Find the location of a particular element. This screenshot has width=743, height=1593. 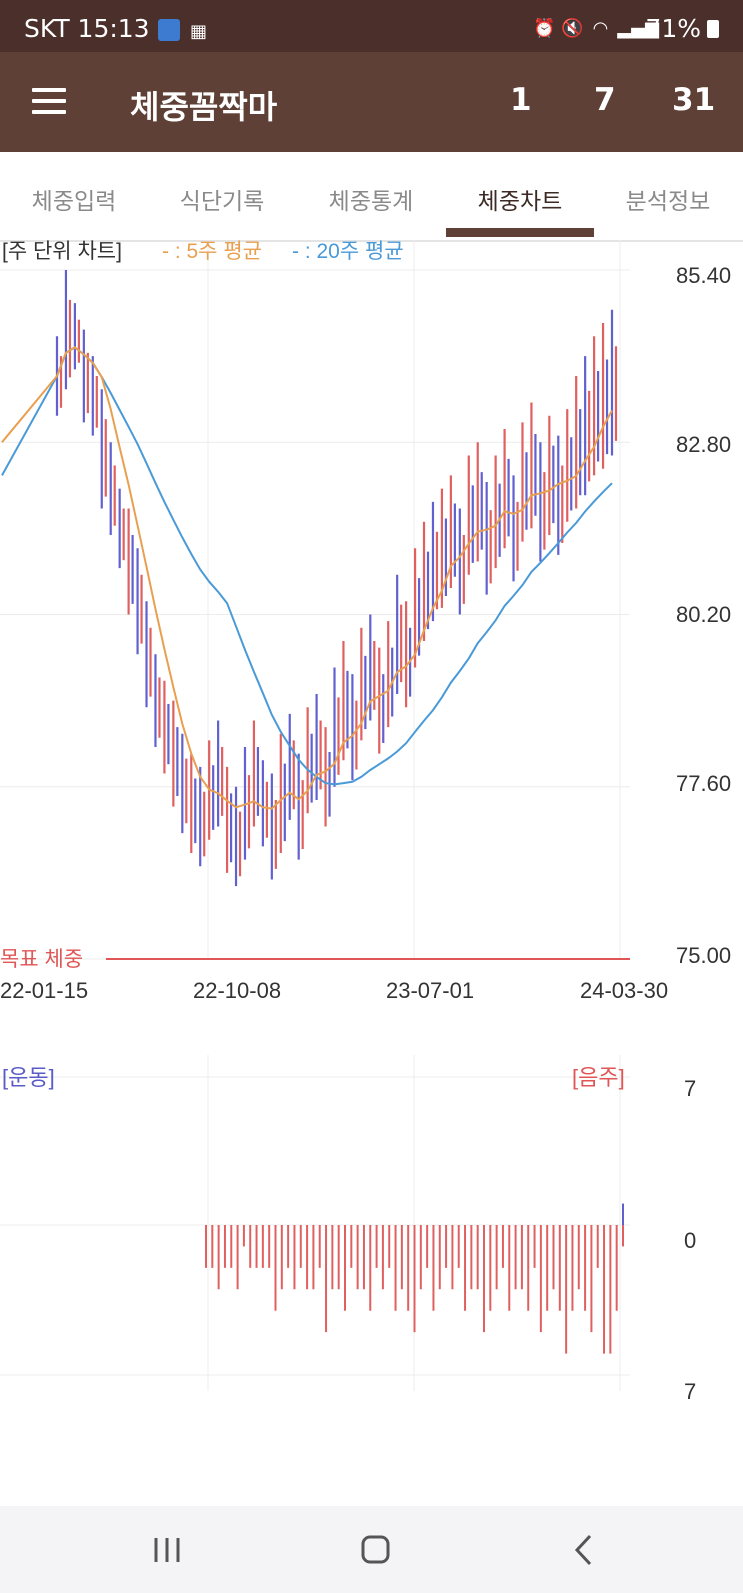

wifi-icon: ◠ is located at coordinates (600, 28).